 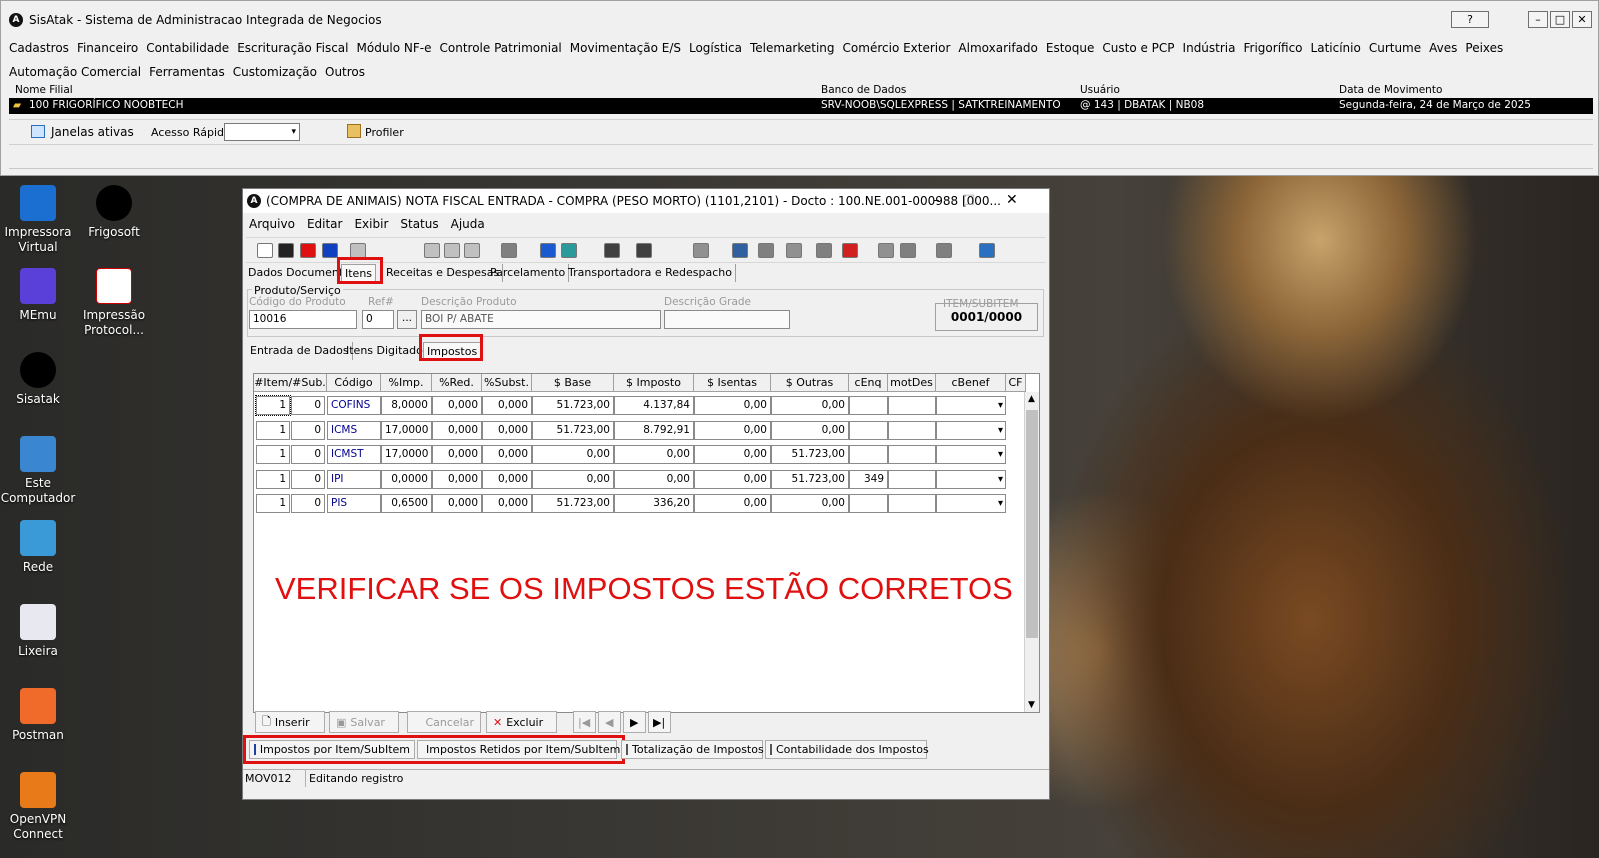 I want to click on menu-item-estoque: Estoque, so click(x=1070, y=48).